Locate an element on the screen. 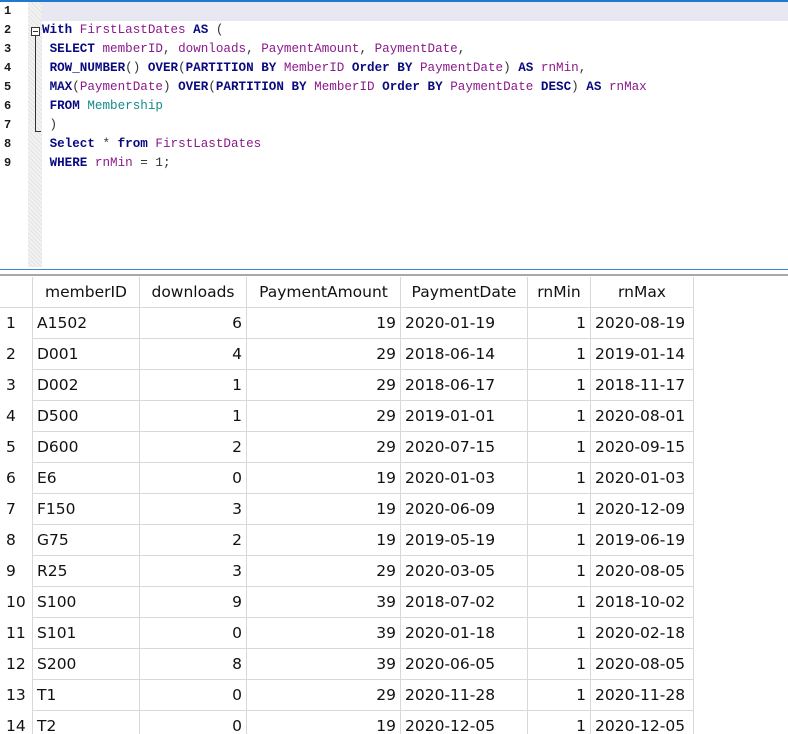 The height and width of the screenshot is (734, 788). cell-paymentdate: 2020-06-09 is located at coordinates (464, 509).